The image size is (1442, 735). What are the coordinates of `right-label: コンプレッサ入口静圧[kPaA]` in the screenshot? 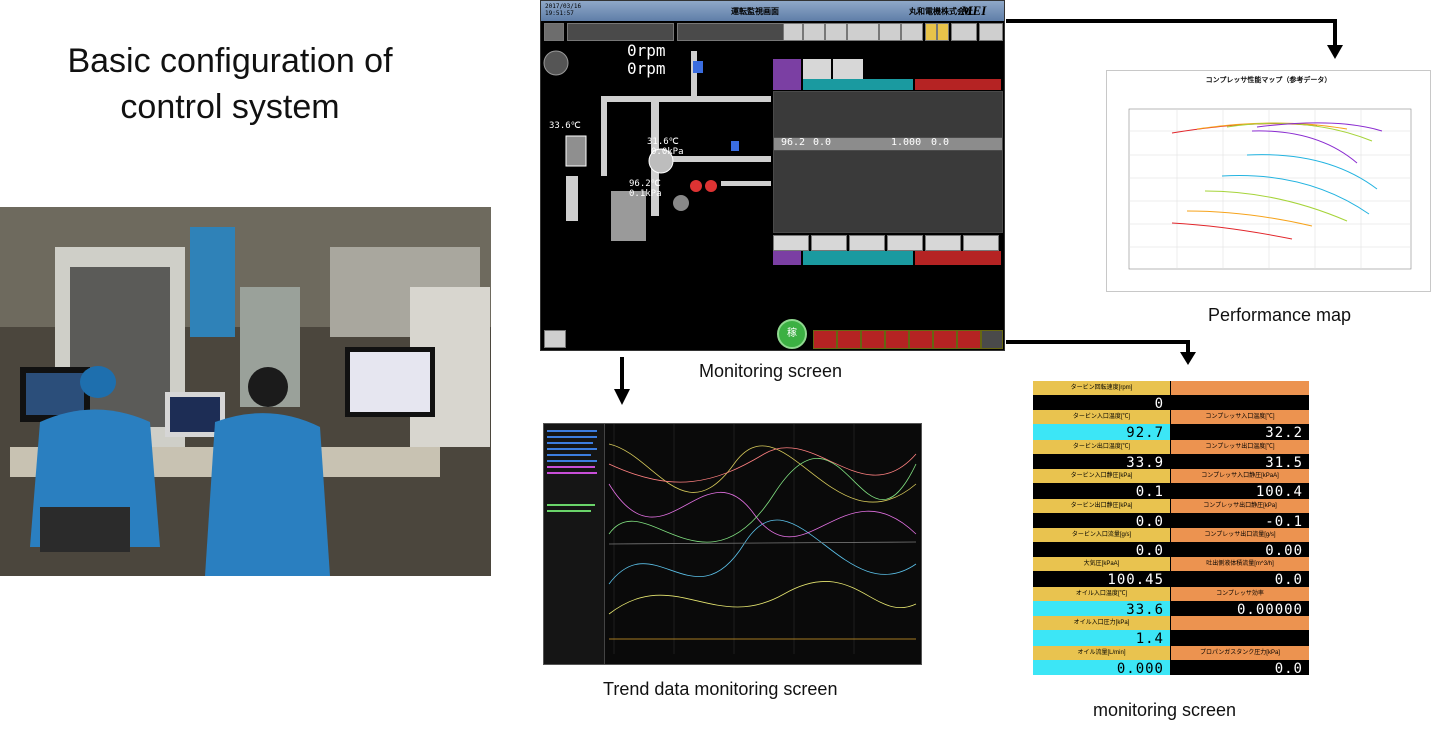 It's located at (1240, 476).